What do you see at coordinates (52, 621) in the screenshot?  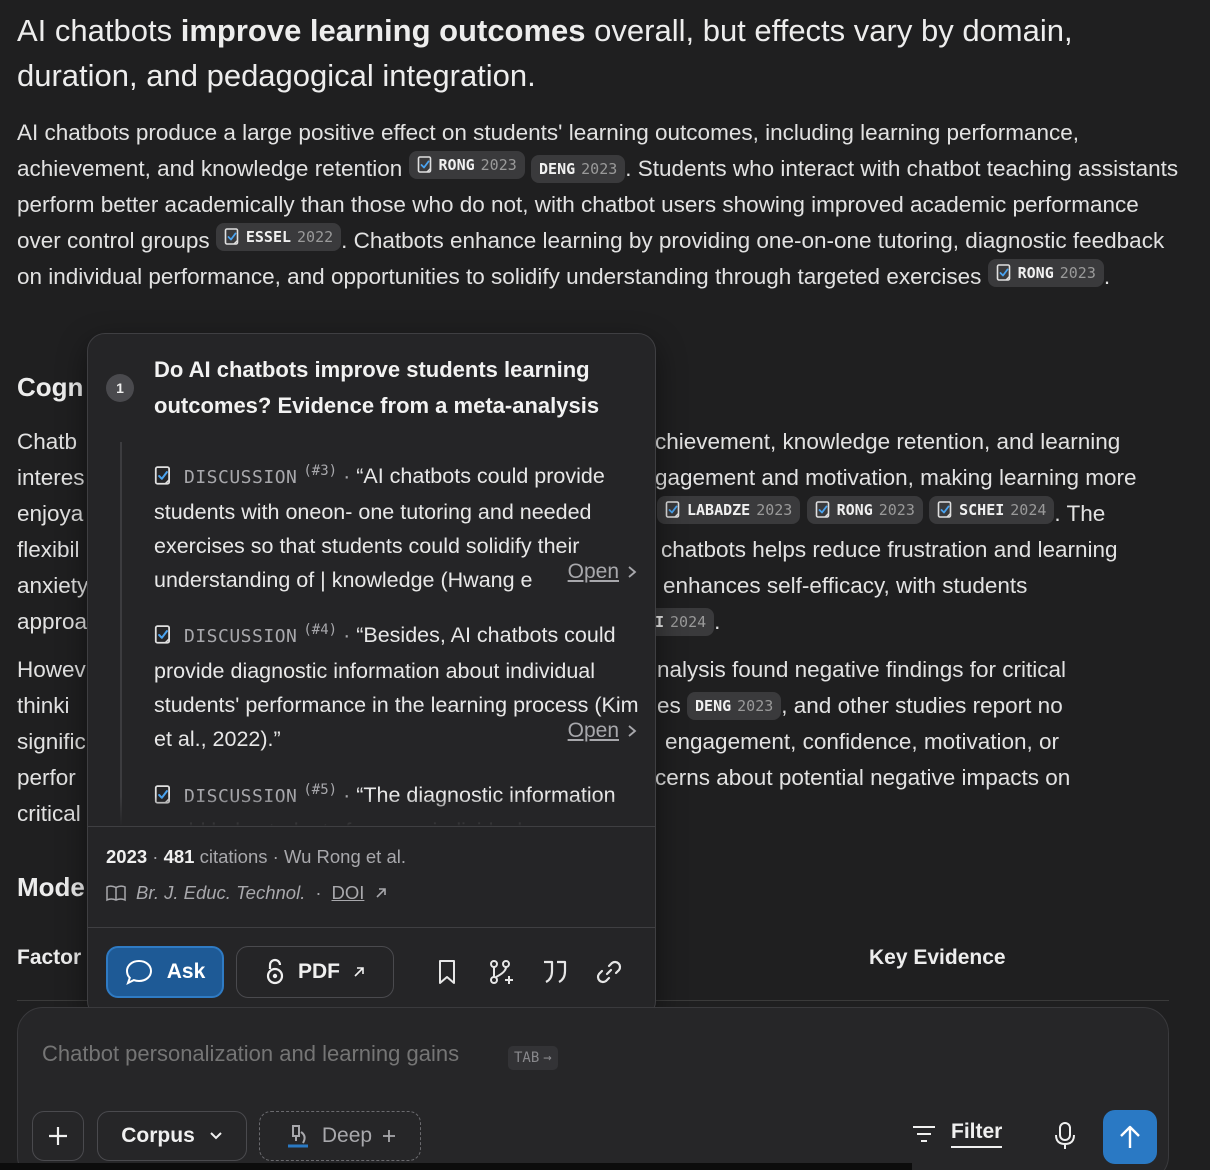 I see `para2-left-6: approa` at bounding box center [52, 621].